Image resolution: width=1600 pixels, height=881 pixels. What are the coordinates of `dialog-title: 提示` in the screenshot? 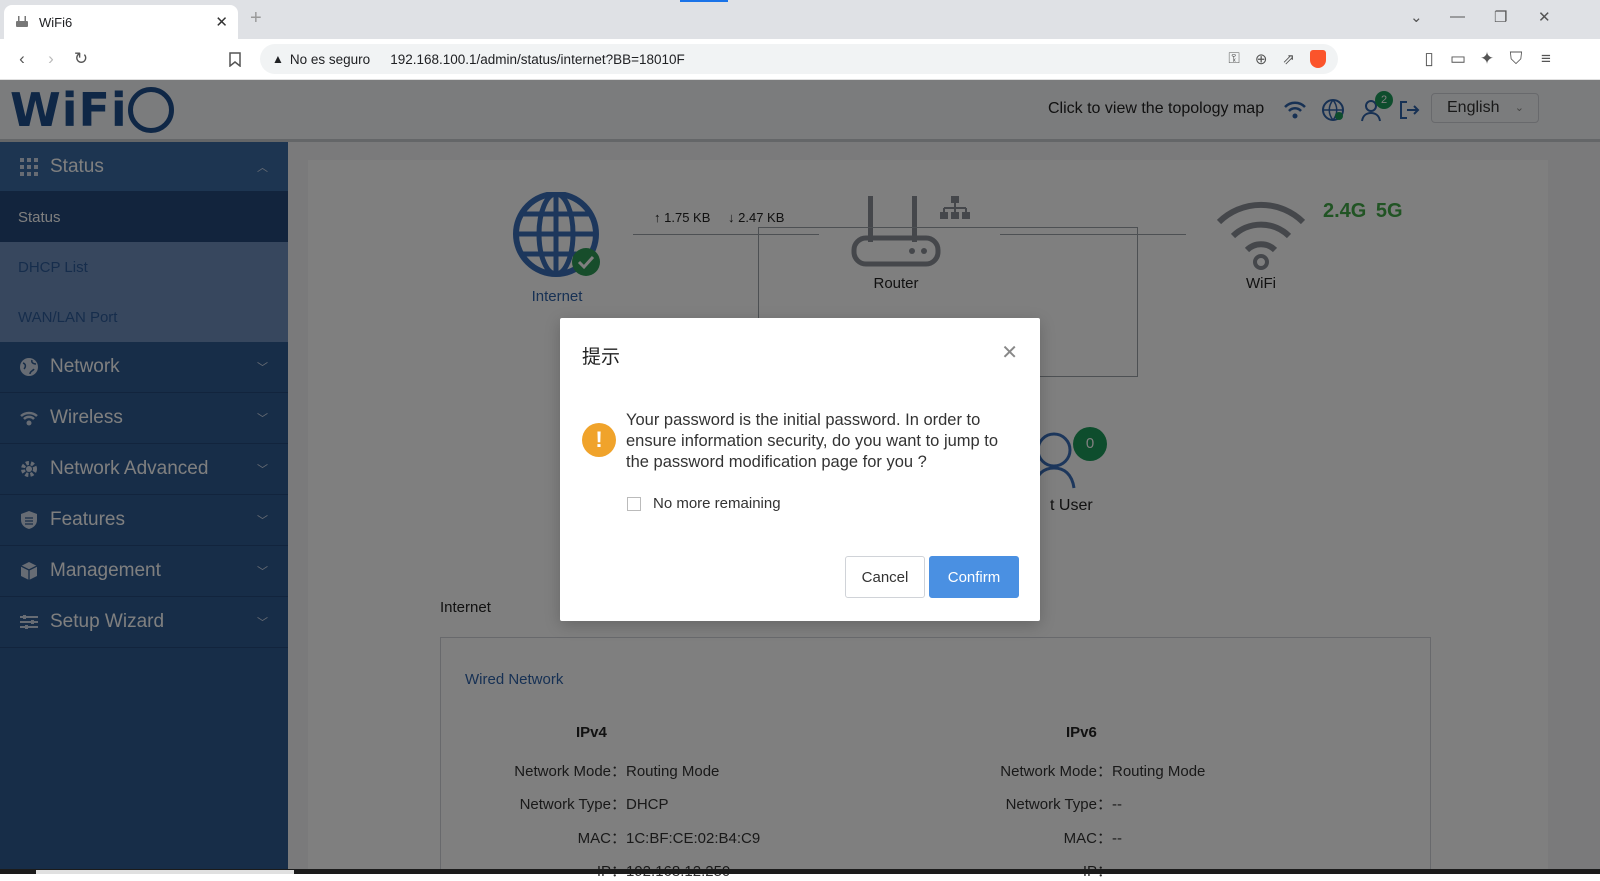 It's located at (601, 357).